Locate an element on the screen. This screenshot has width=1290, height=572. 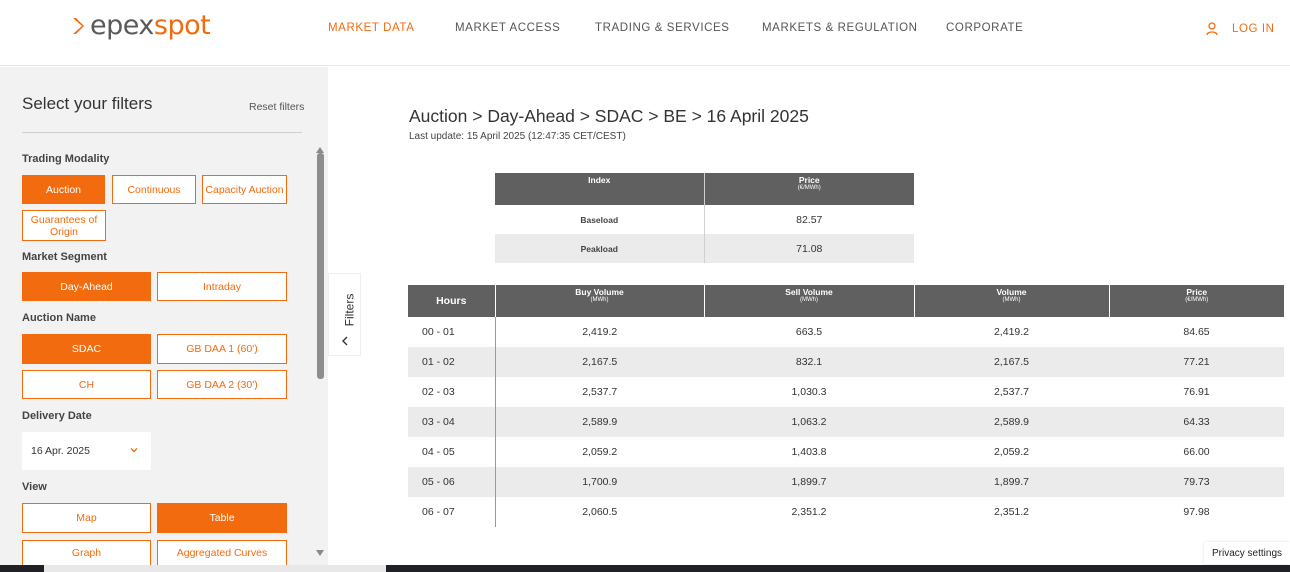
buy-volume-cell: 2,060.5 is located at coordinates (600, 512).